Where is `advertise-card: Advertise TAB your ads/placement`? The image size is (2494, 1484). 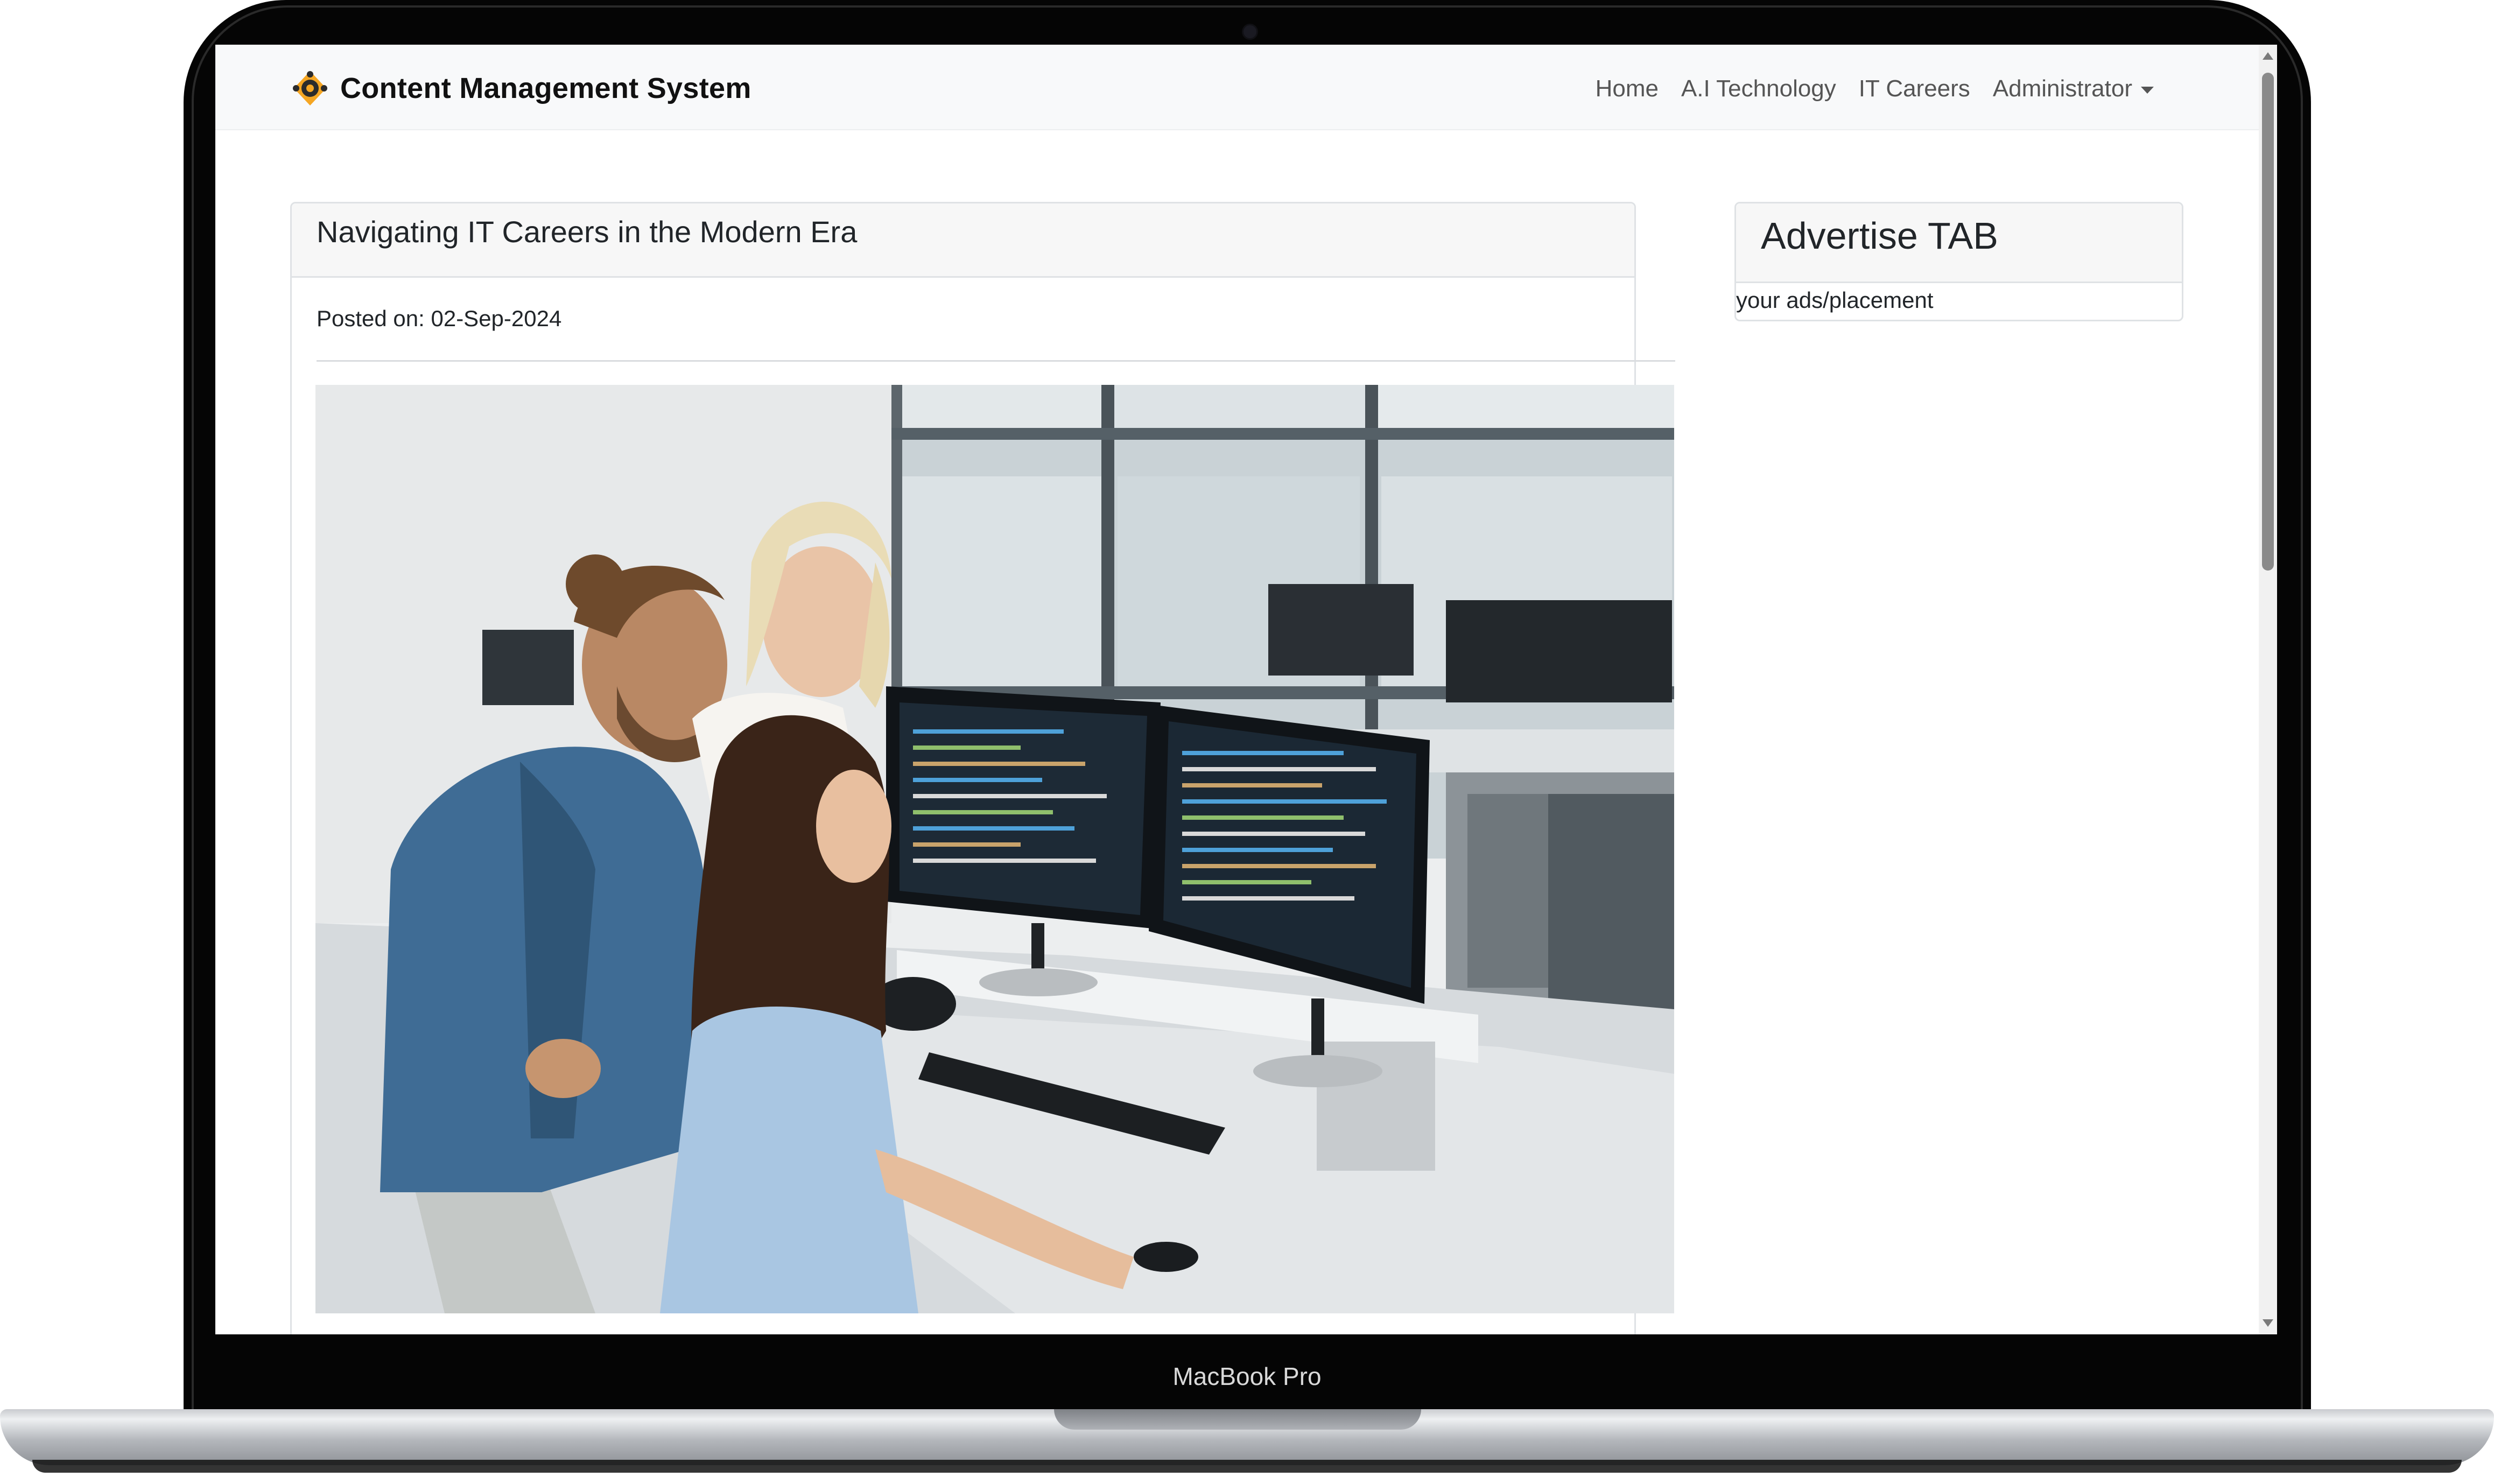 advertise-card: Advertise TAB your ads/placement is located at coordinates (1958, 262).